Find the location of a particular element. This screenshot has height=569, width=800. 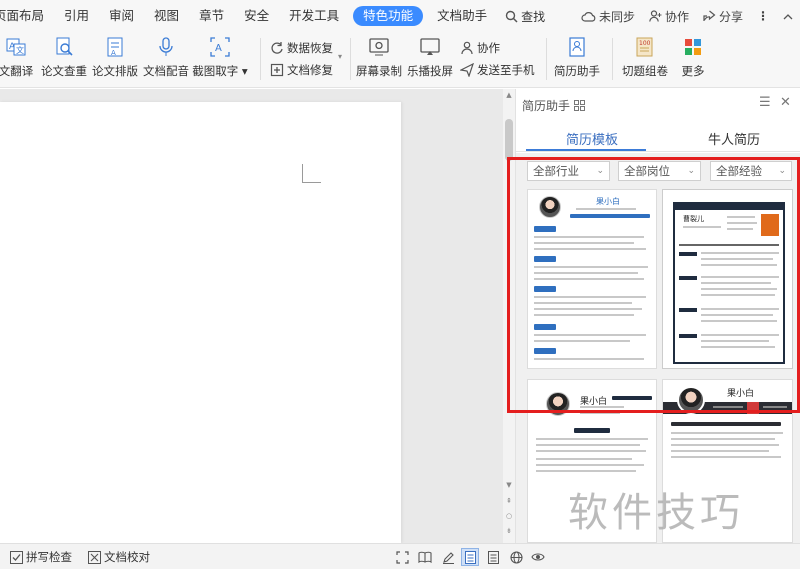

menu-developer: 开发工具 is located at coordinates (314, 16).